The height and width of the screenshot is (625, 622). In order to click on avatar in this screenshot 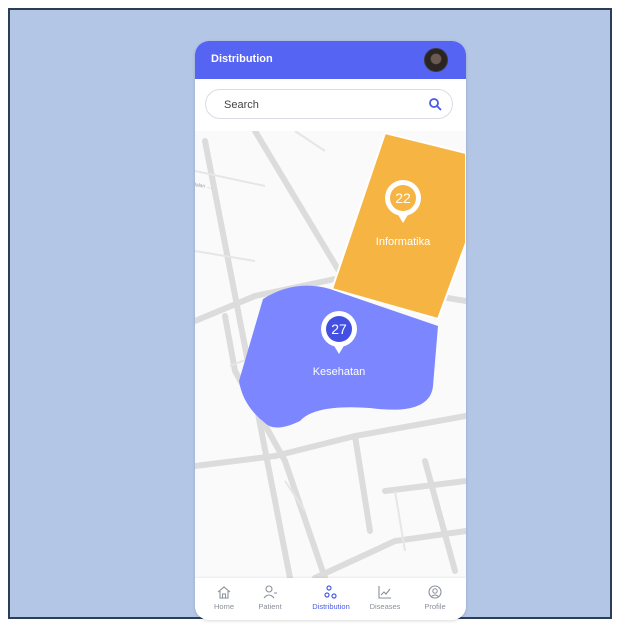, I will do `click(436, 60)`.